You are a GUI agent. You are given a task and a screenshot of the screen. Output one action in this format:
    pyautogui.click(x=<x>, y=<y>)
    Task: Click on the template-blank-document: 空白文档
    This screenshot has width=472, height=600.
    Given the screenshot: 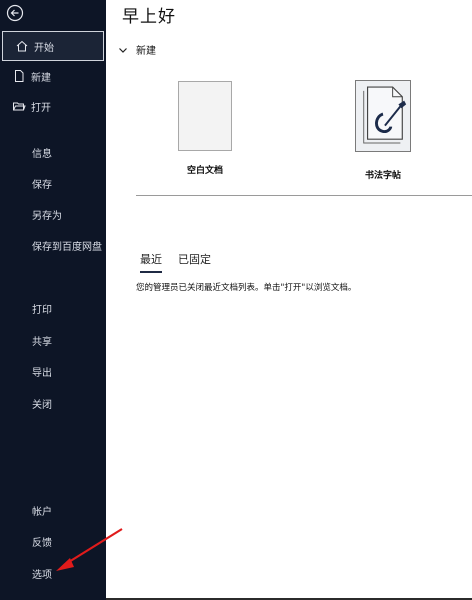 What is the action you would take?
    pyautogui.click(x=205, y=128)
    